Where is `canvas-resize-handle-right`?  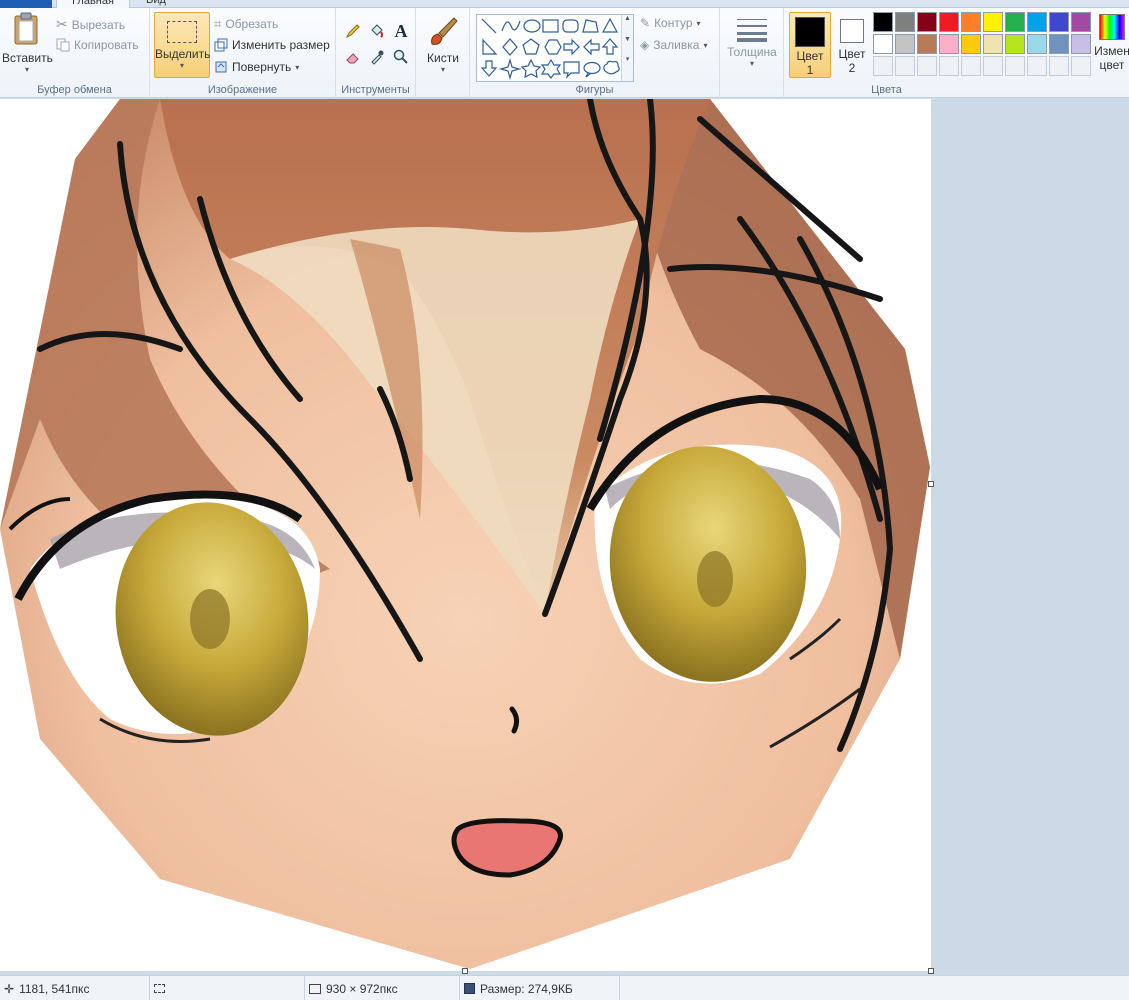
canvas-resize-handle-right is located at coordinates (931, 484).